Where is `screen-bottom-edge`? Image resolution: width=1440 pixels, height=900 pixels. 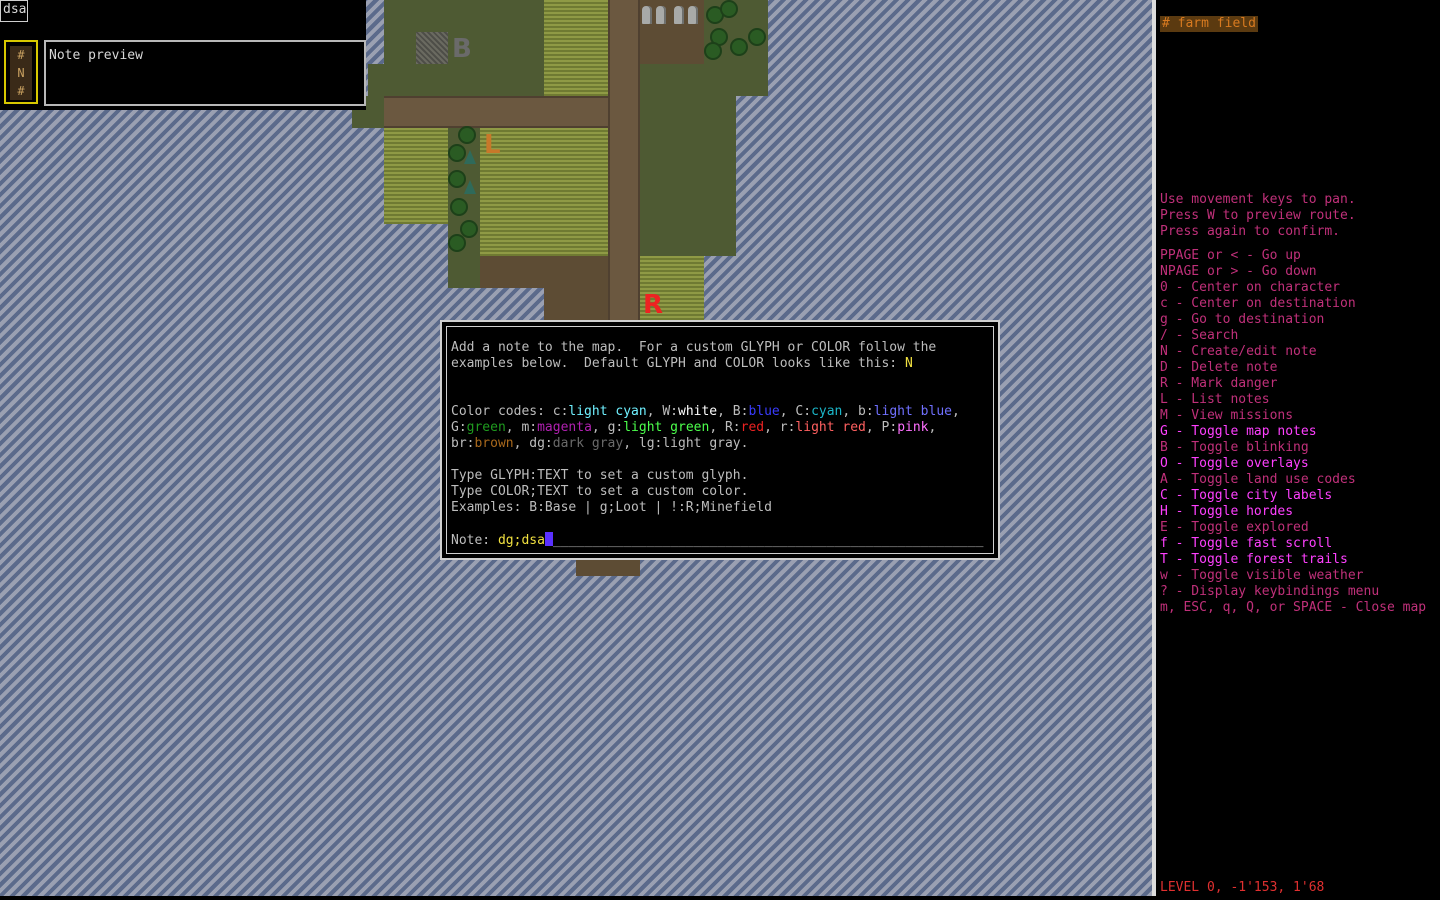 screen-bottom-edge is located at coordinates (720, 898).